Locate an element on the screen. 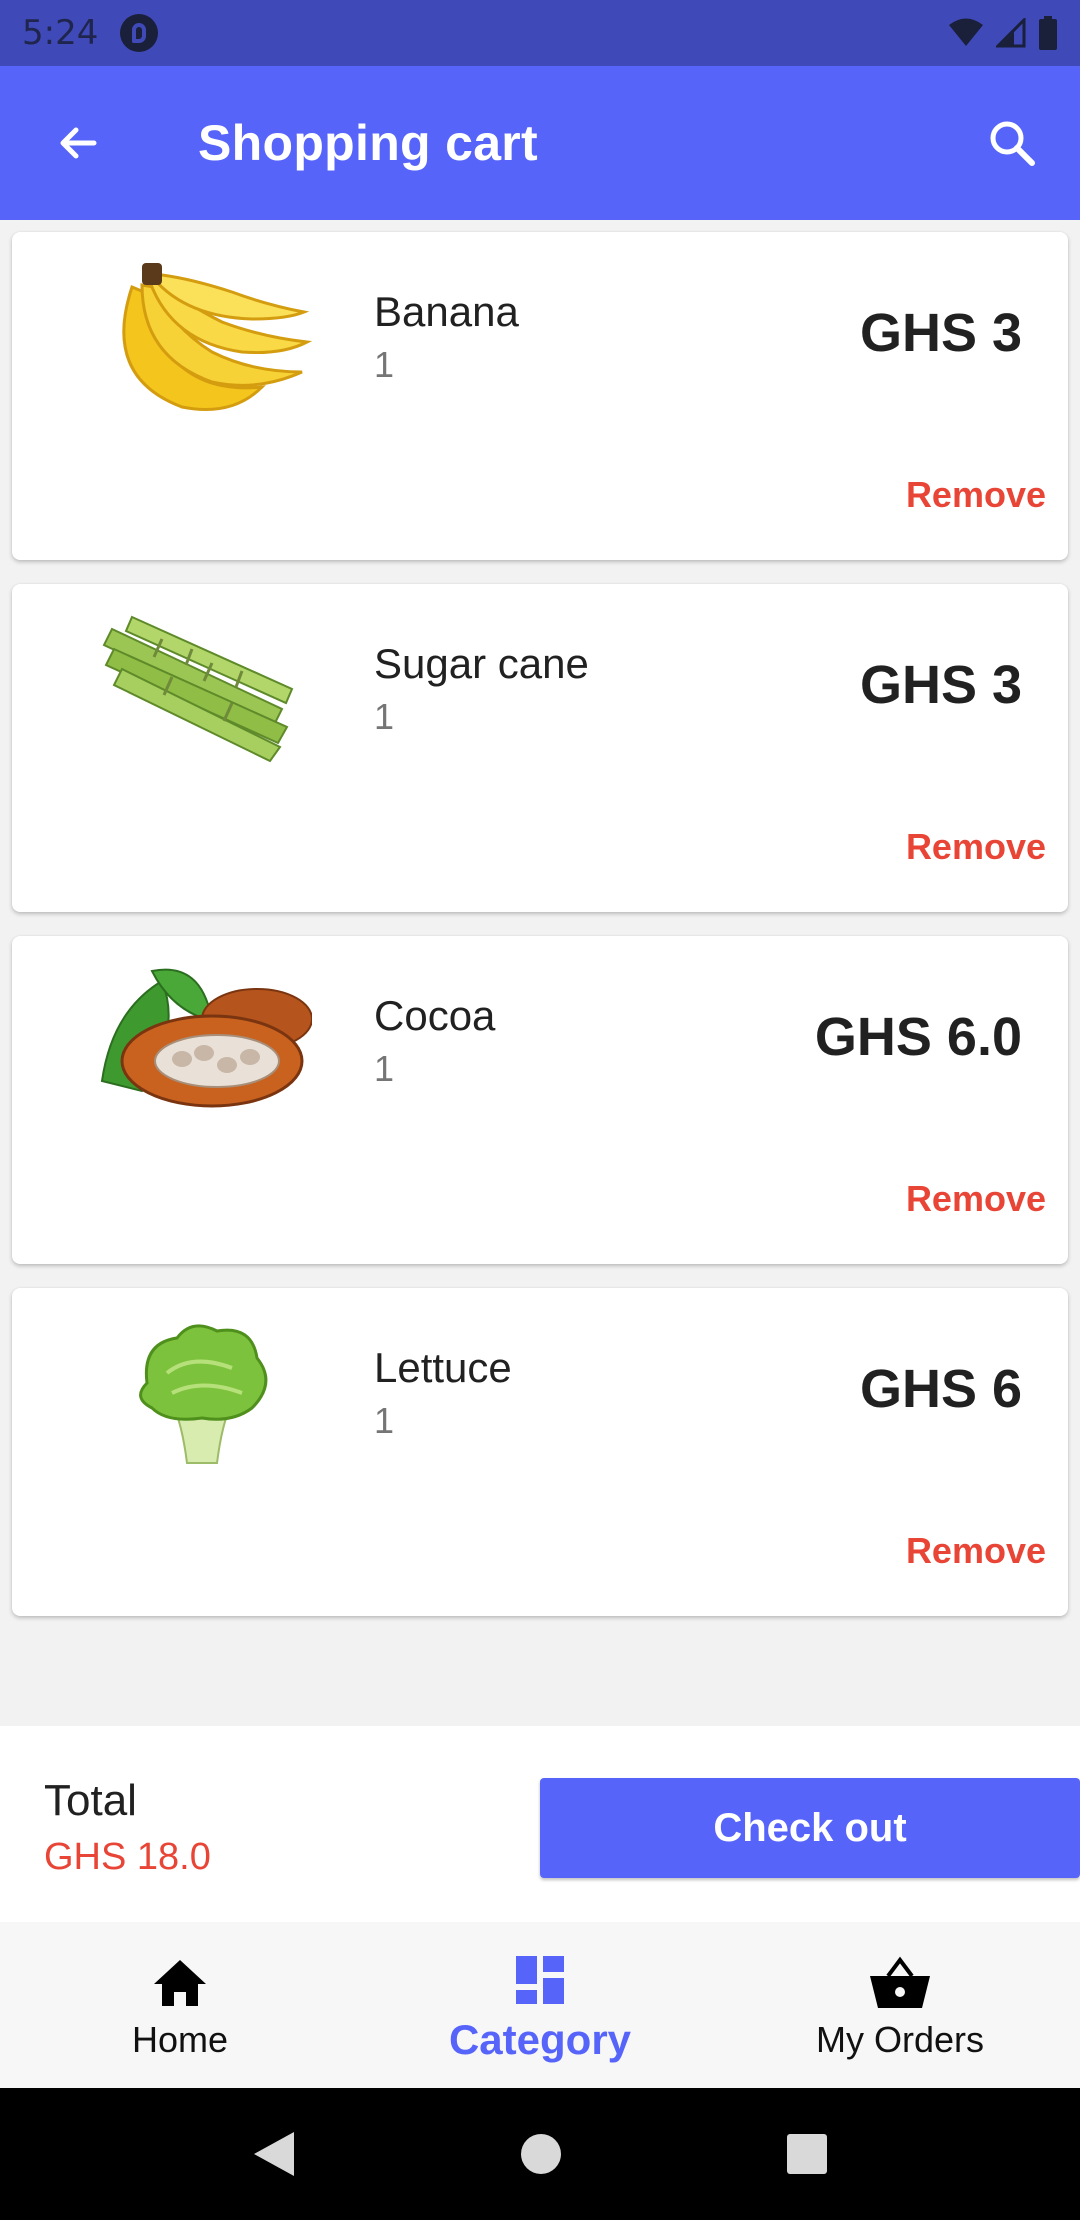 The image size is (1080, 2220). search-button is located at coordinates (1012, 143).